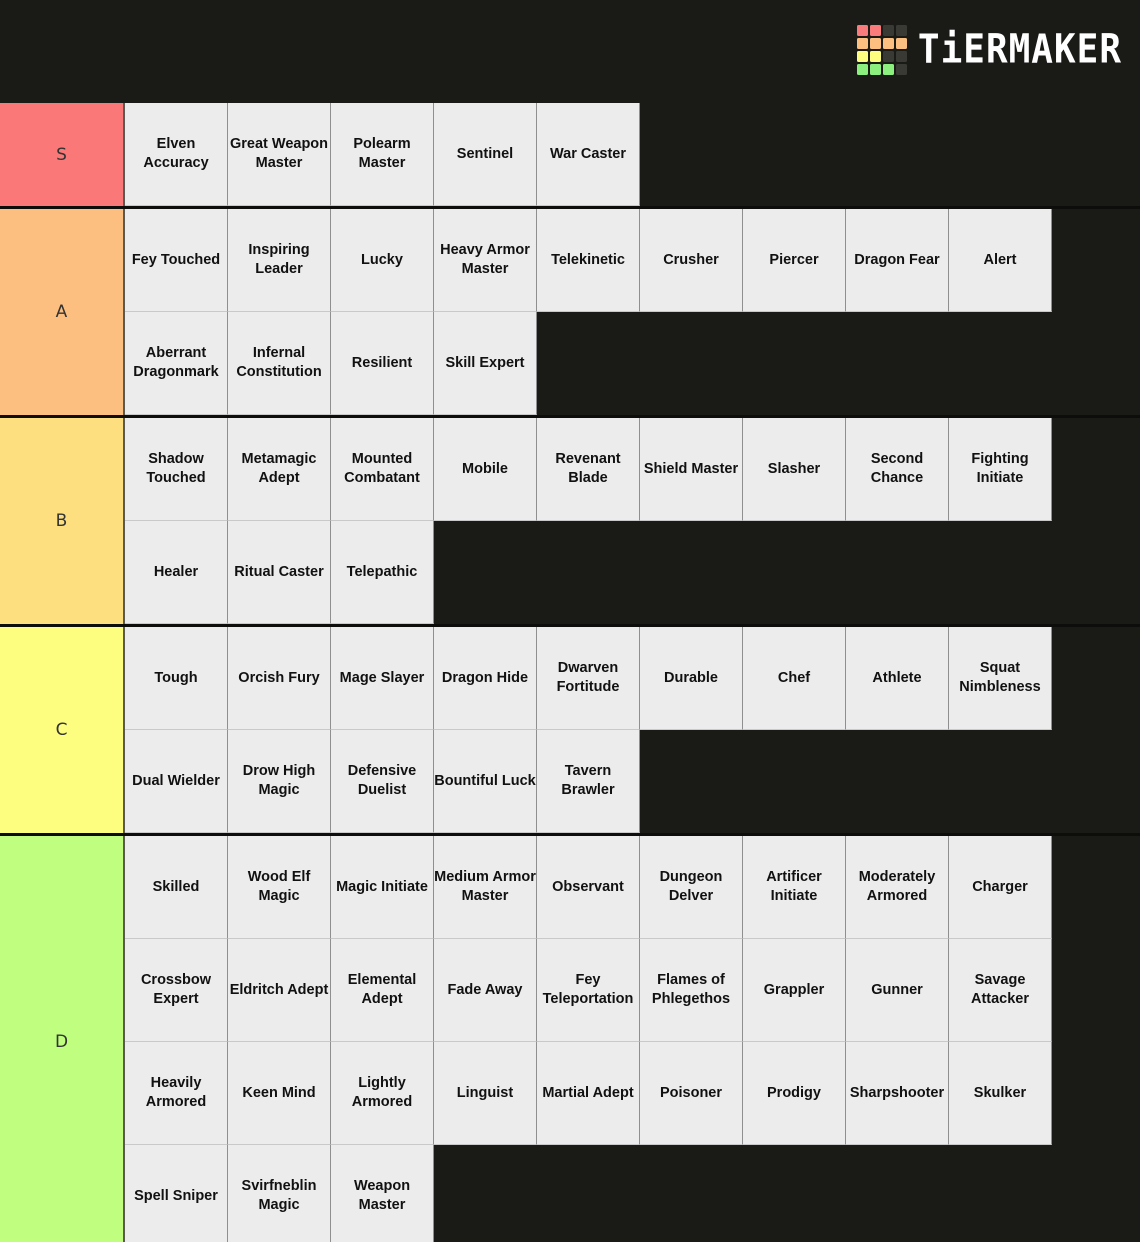  Describe the element at coordinates (1000, 469) in the screenshot. I see `tier-item: Fighting Initiate` at that location.